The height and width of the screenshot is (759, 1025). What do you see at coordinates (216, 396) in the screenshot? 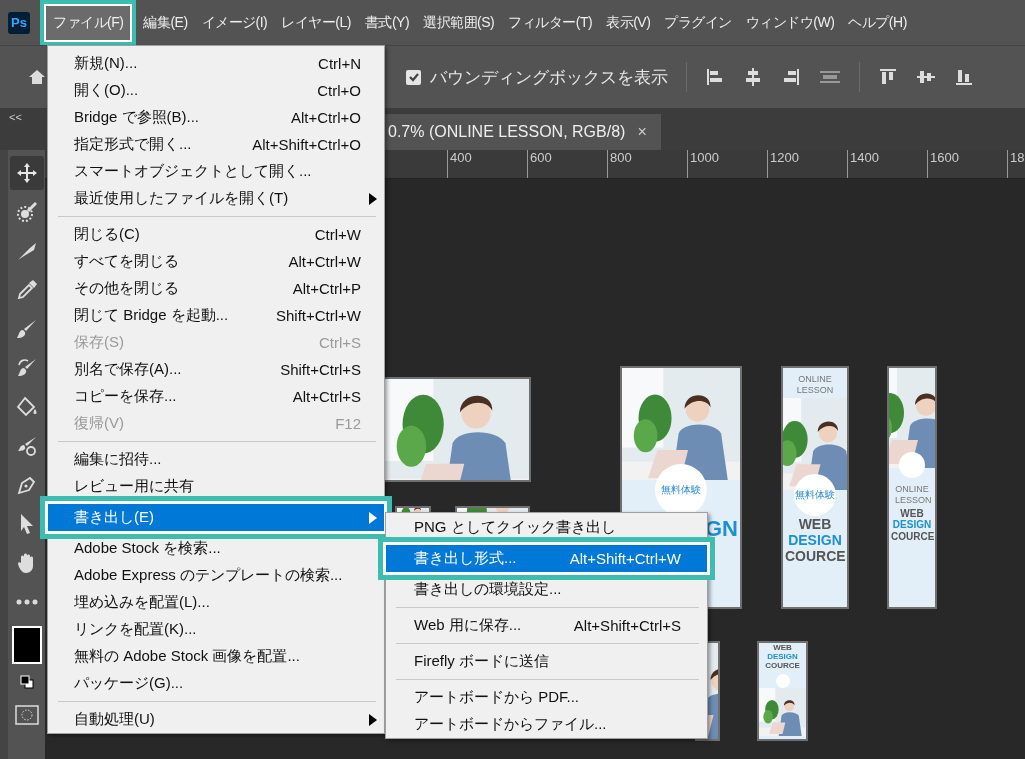
I see `menu-item: コピーを保存... Alt+Ctrl+S` at bounding box center [216, 396].